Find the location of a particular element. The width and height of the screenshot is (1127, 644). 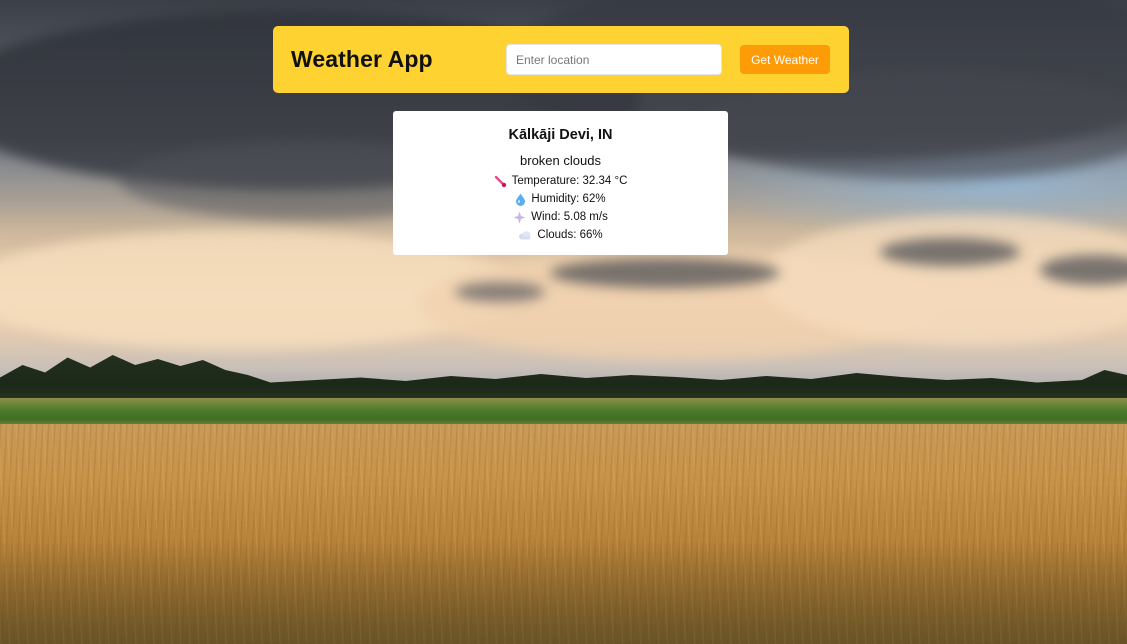

wind-row: Wind: 5.08 m/s is located at coordinates (560, 217).